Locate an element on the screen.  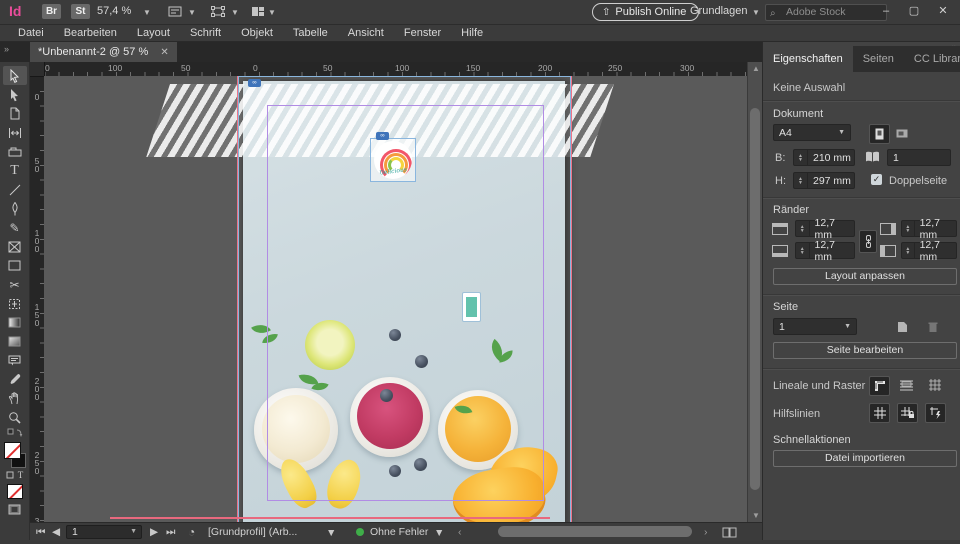
hand-tool is located at coordinates (15, 398).